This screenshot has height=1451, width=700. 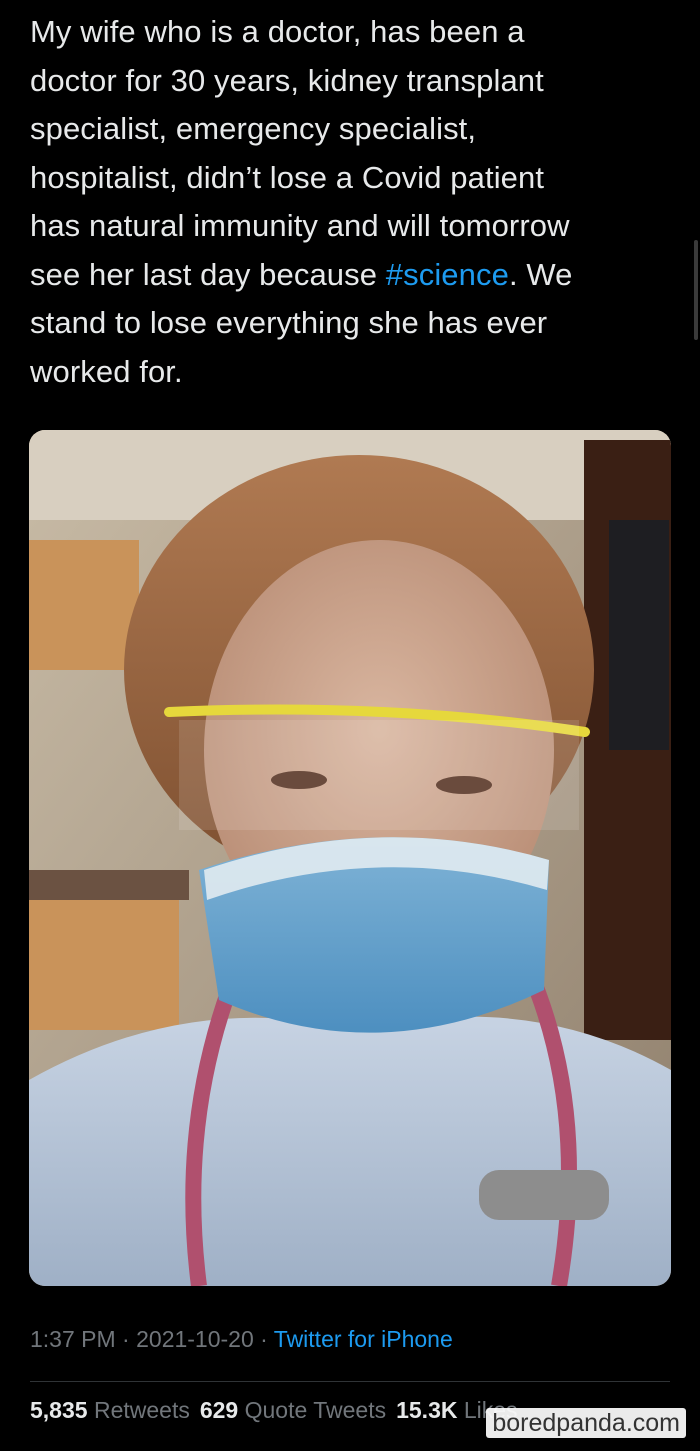 What do you see at coordinates (106, 371) in the screenshot?
I see `tweet-text-line: worked for.` at bounding box center [106, 371].